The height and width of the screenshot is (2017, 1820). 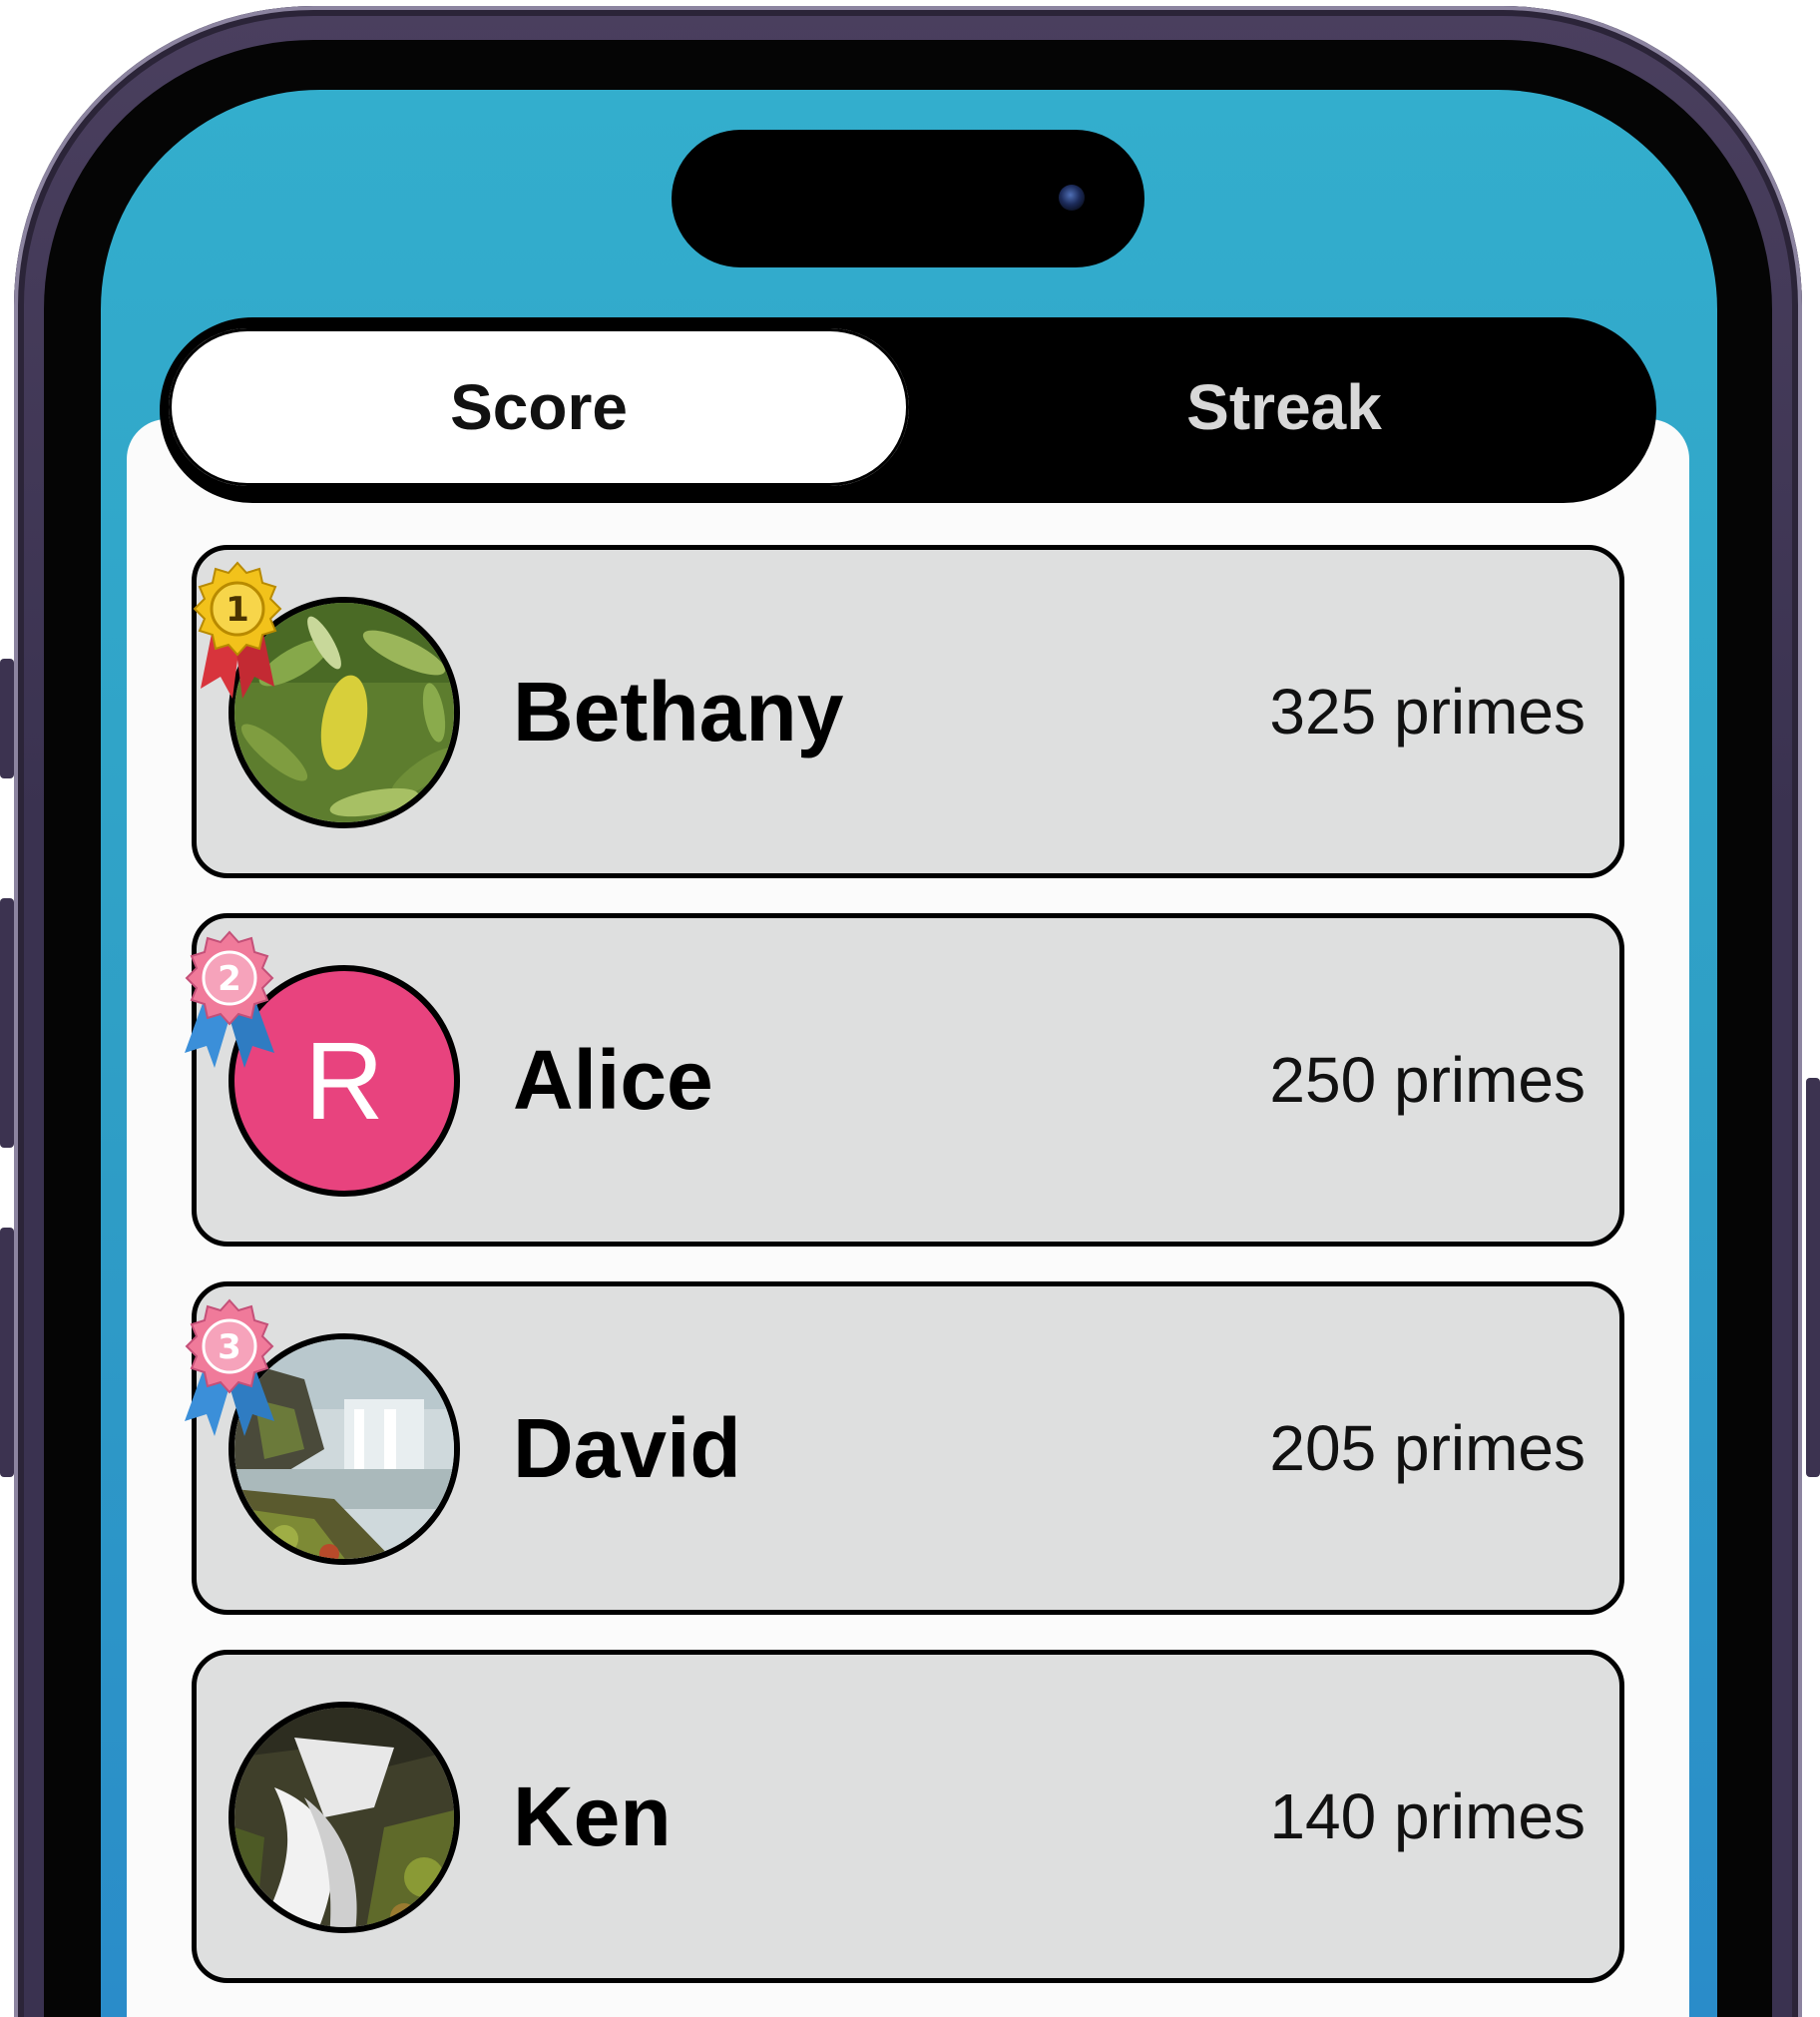 What do you see at coordinates (593, 1815) in the screenshot?
I see `player-name: Ken` at bounding box center [593, 1815].